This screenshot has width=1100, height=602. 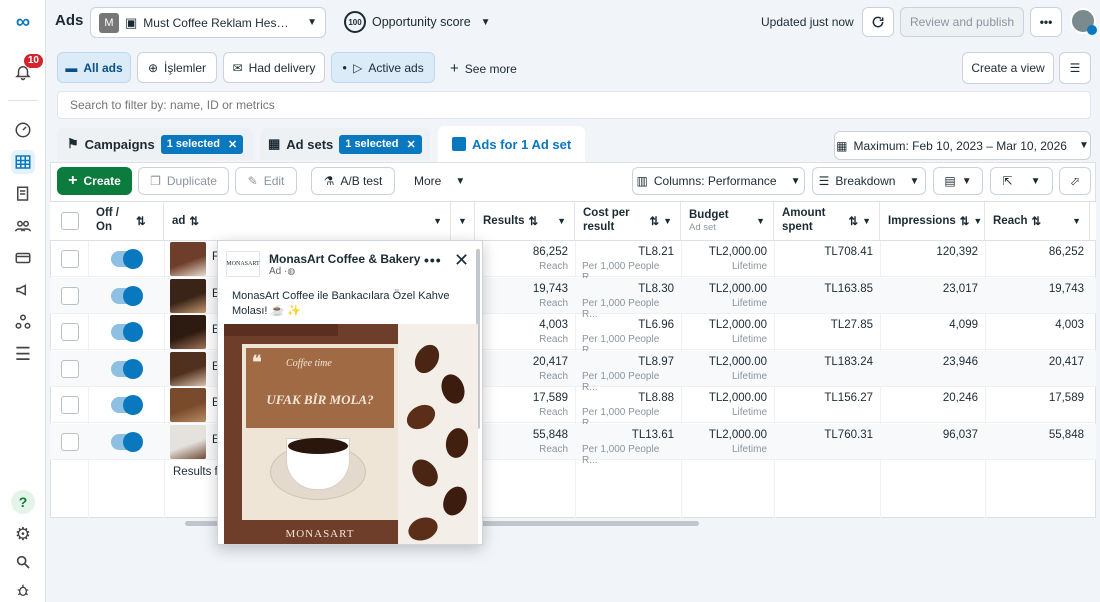 I want to click on ab-test-button: ⚗ A/B test, so click(x=353, y=181).